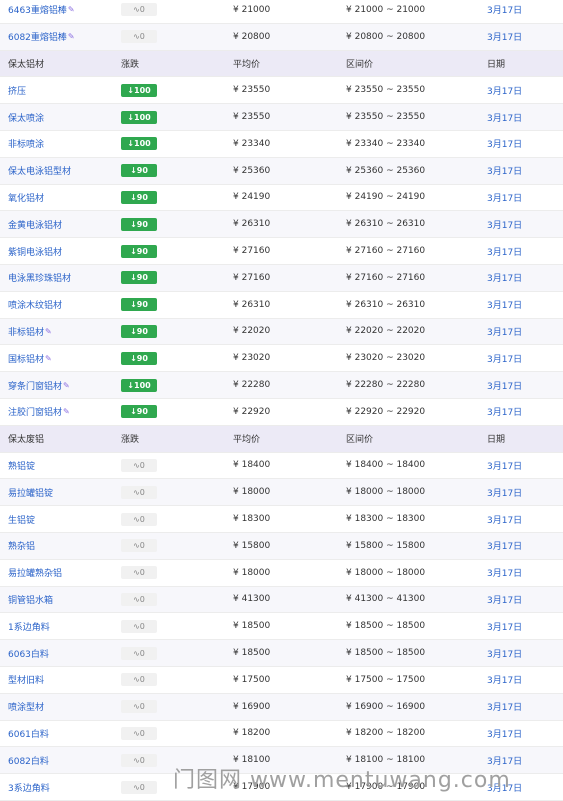 Image resolution: width=563 pixels, height=801 pixels. What do you see at coordinates (35, 572) in the screenshot?
I see `product-link: 易拉罐熟杂铝` at bounding box center [35, 572].